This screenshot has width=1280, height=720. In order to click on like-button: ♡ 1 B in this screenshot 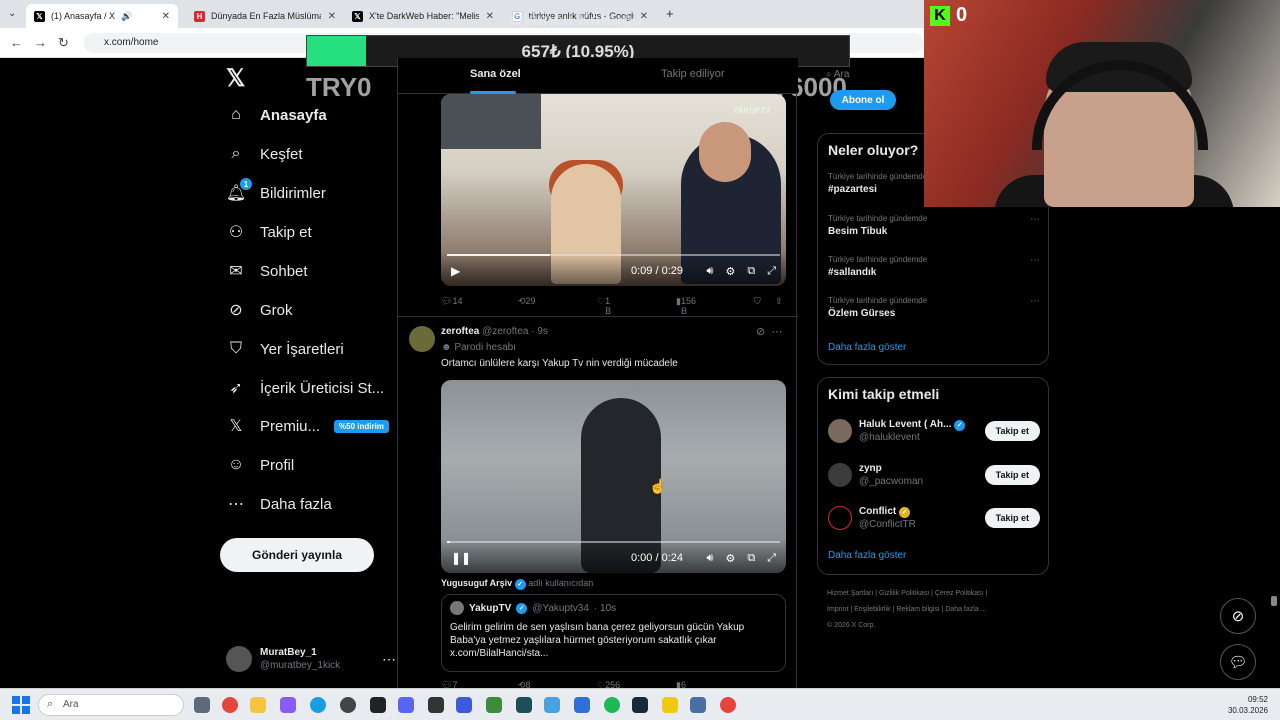, I will do `click(604, 306)`.